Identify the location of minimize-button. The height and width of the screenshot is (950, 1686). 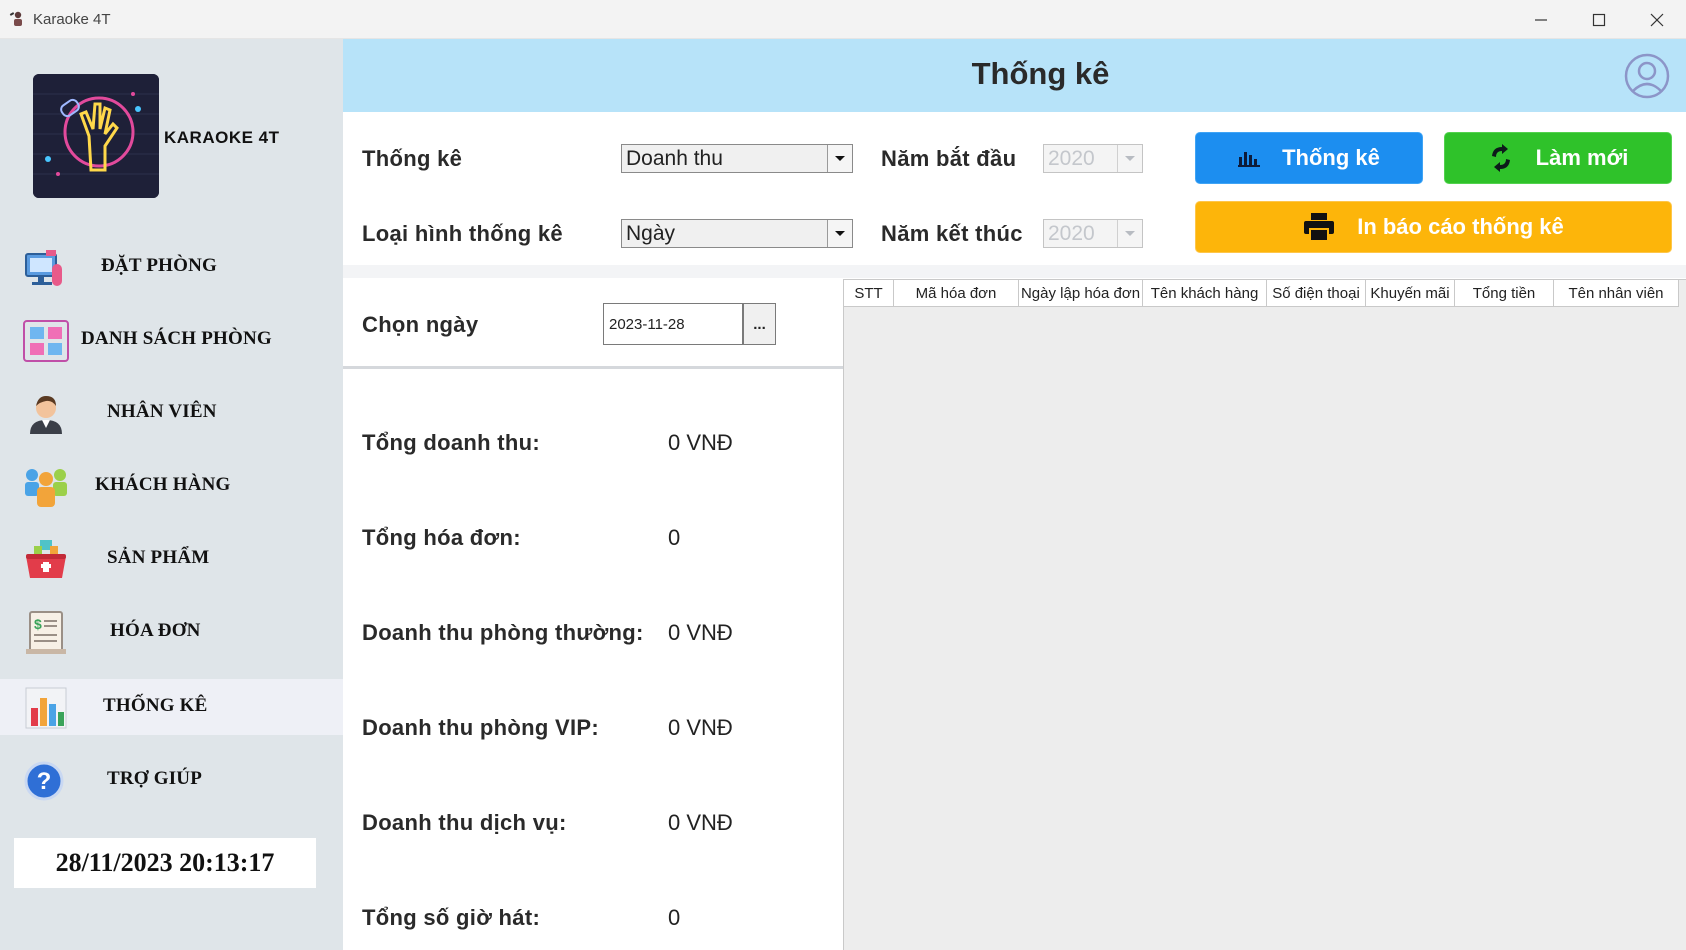
(1541, 19).